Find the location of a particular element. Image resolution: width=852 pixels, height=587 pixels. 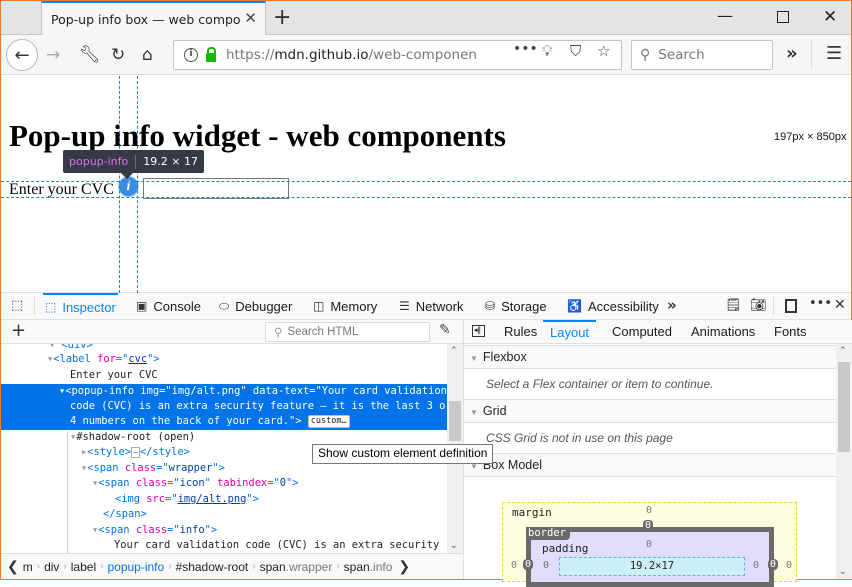

element-picker-icon: ⬚ is located at coordinates (17, 305).